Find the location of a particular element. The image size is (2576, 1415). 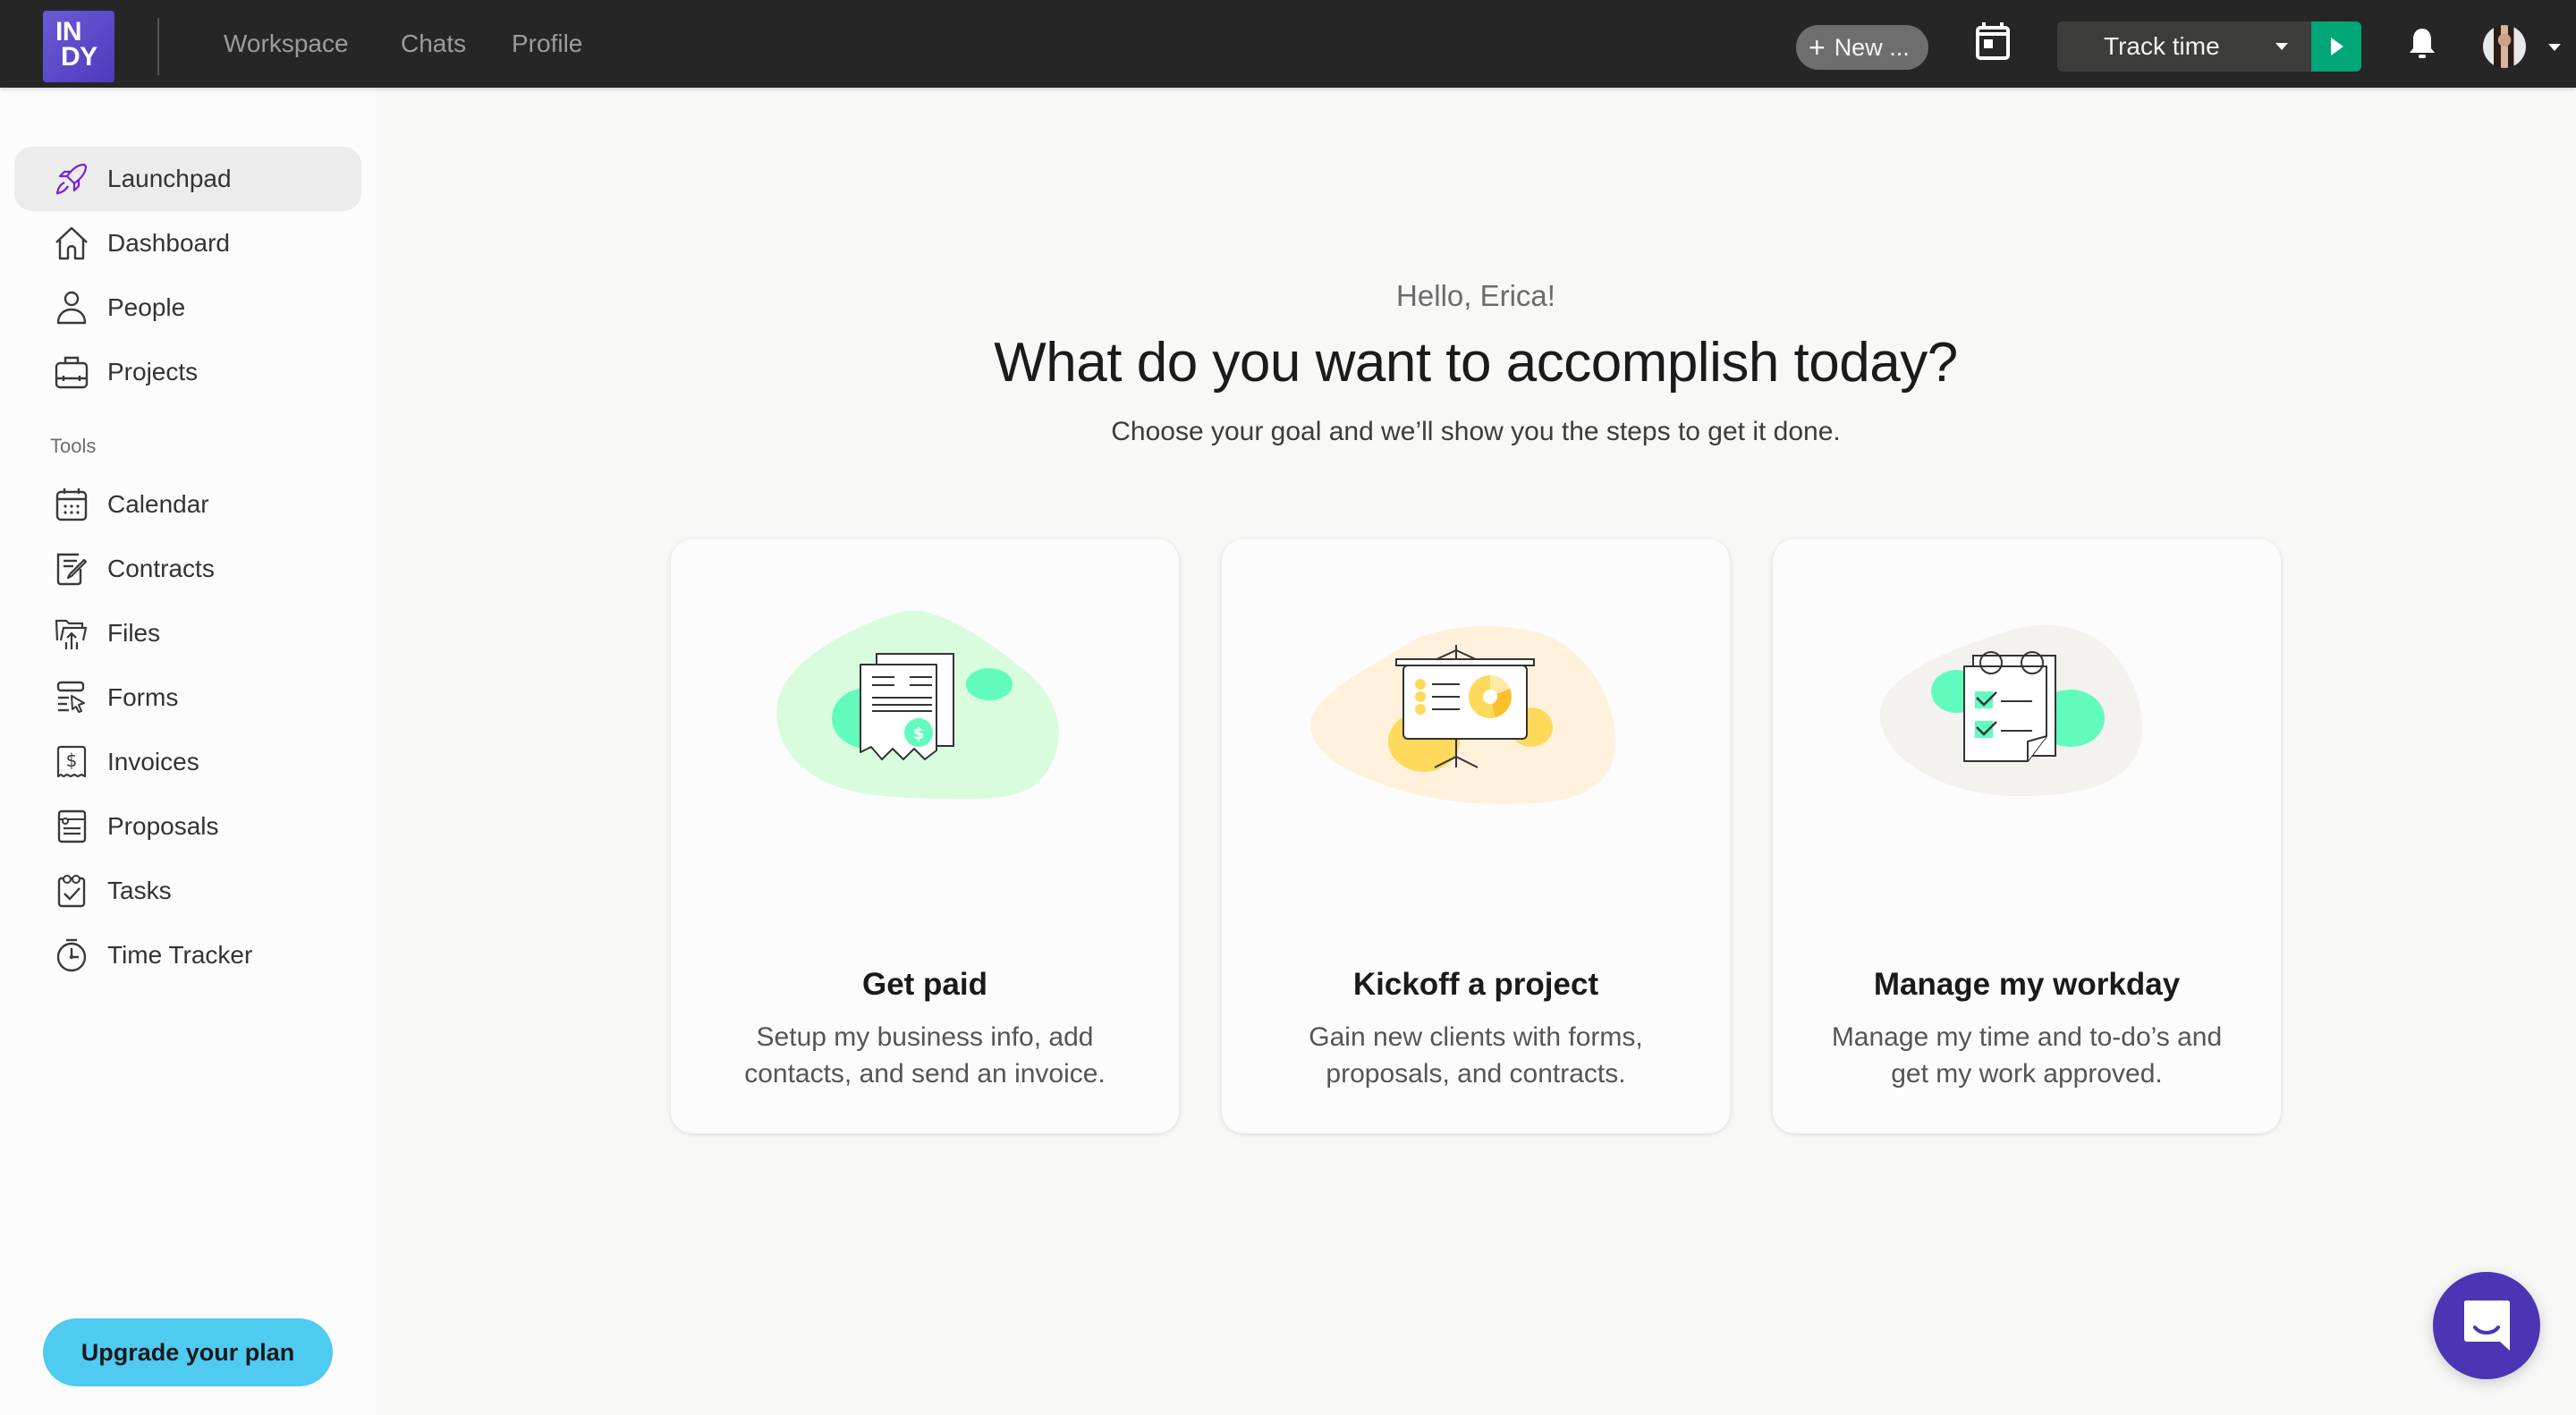

sidebar-item-contracts: Contracts is located at coordinates (187, 569).